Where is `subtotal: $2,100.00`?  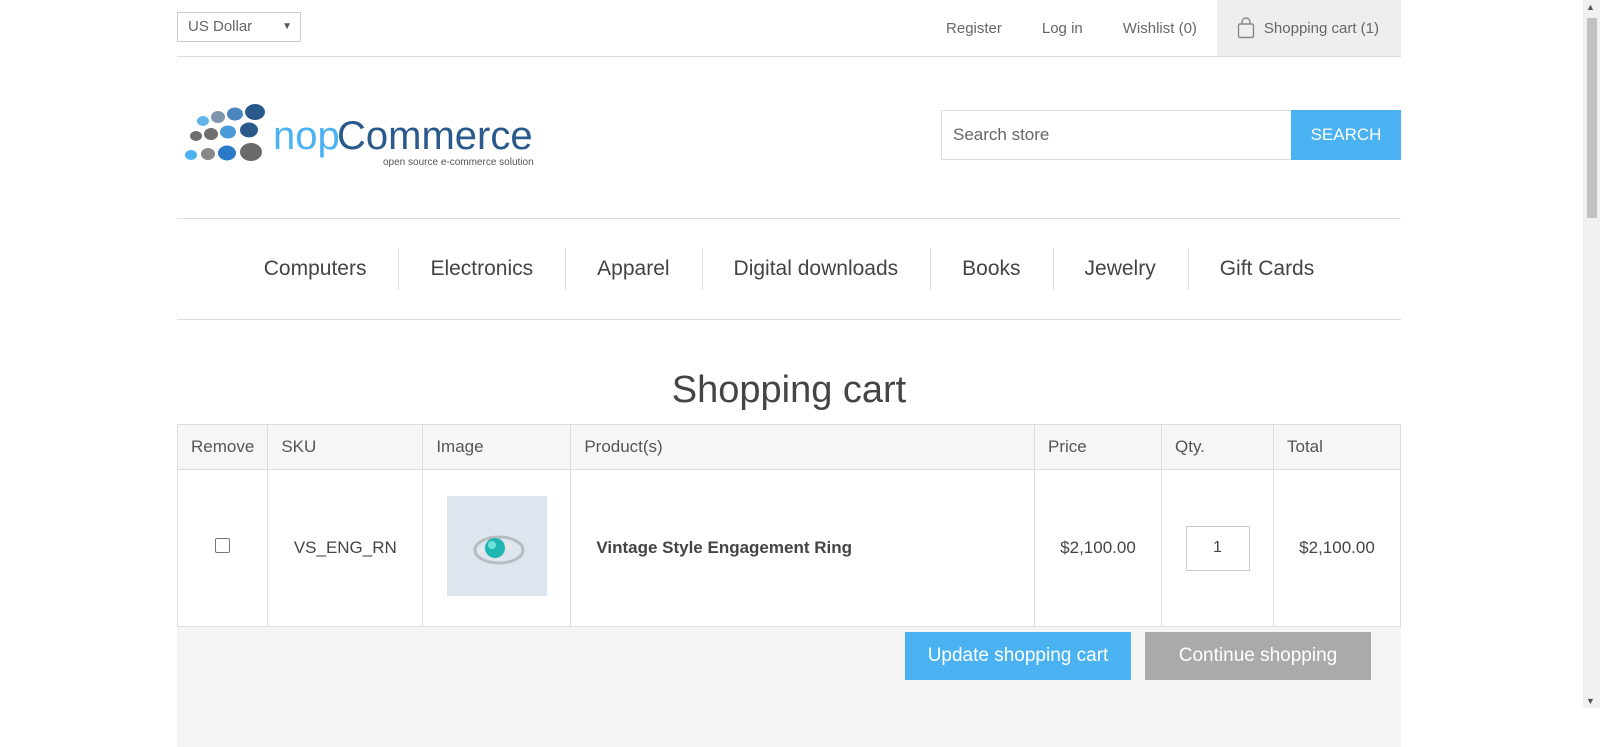
subtotal: $2,100.00 is located at coordinates (1337, 548).